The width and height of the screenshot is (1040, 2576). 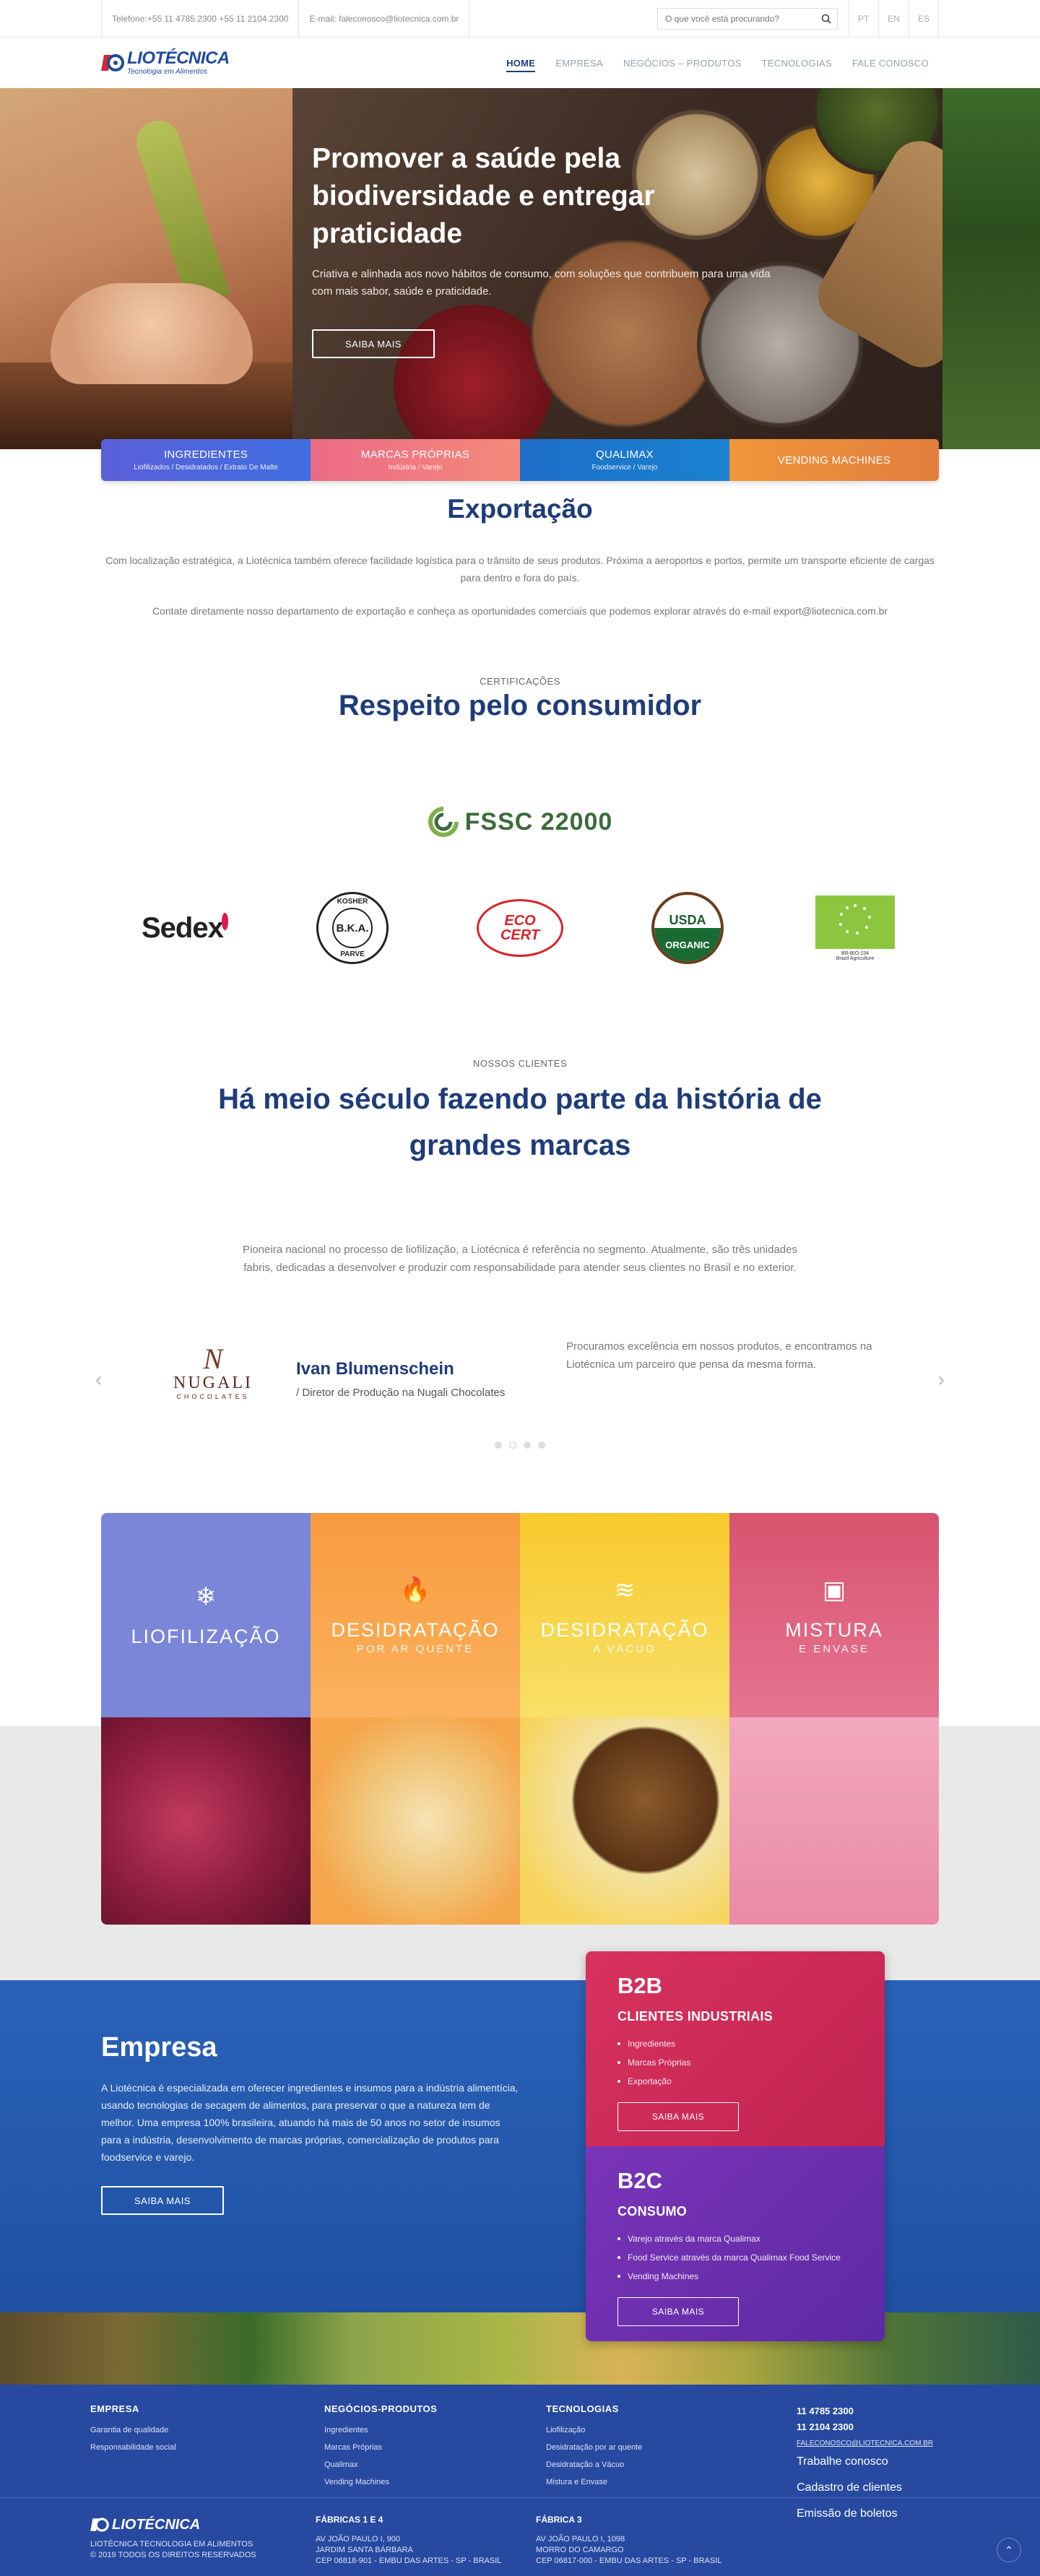 What do you see at coordinates (834, 460) in the screenshot?
I see `category-vending-machines: VENDING MACHINES` at bounding box center [834, 460].